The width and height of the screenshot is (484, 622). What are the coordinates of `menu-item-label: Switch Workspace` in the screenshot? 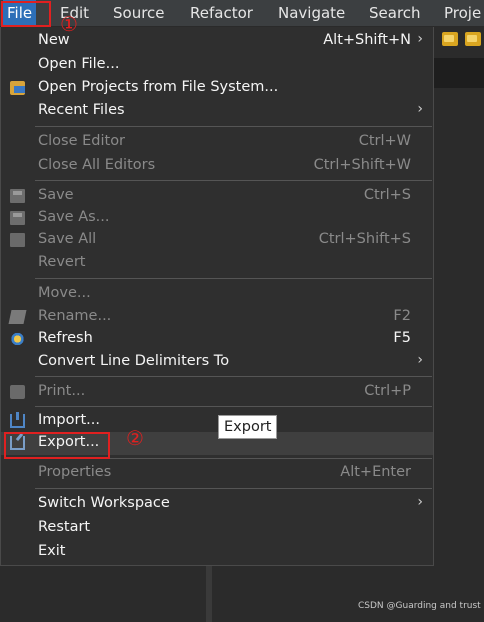 It's located at (104, 503).